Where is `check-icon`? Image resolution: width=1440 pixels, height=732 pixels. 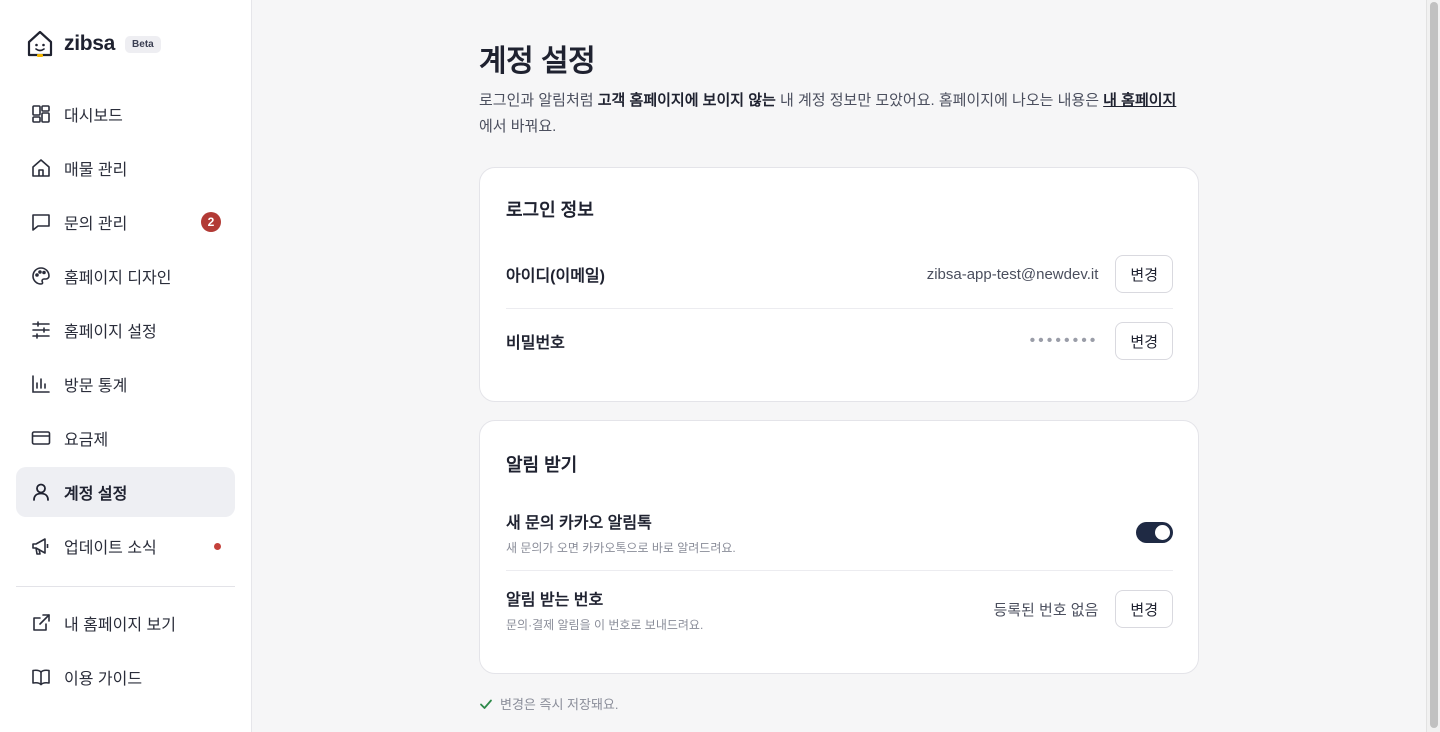
check-icon is located at coordinates (486, 704).